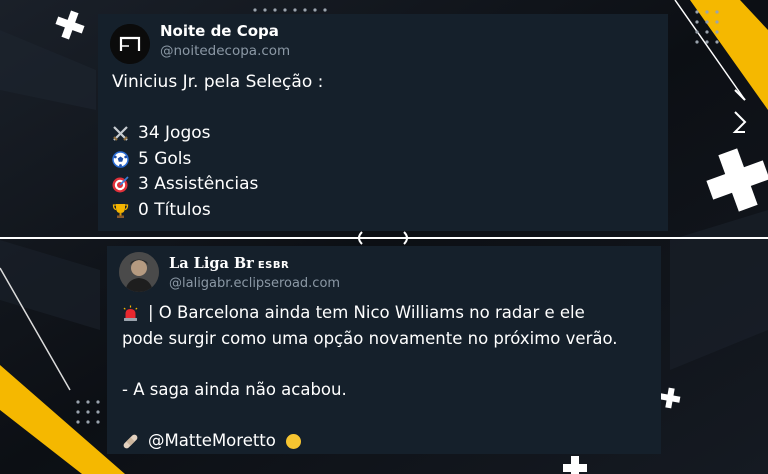 Image resolution: width=768 pixels, height=474 pixels. Describe the element at coordinates (211, 263) in the screenshot. I see `author-name-text: La Liga Br` at that location.